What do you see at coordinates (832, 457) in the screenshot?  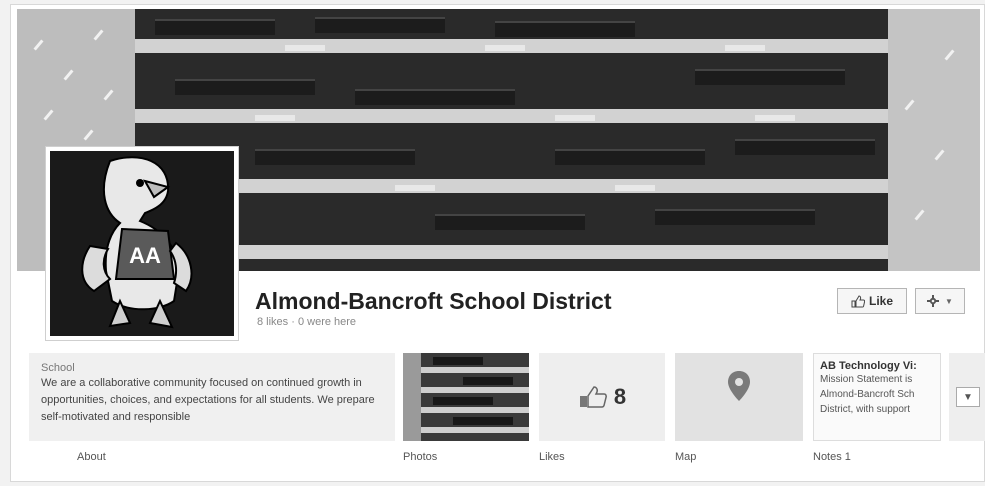 I see `tab-notes: Notes 1` at bounding box center [832, 457].